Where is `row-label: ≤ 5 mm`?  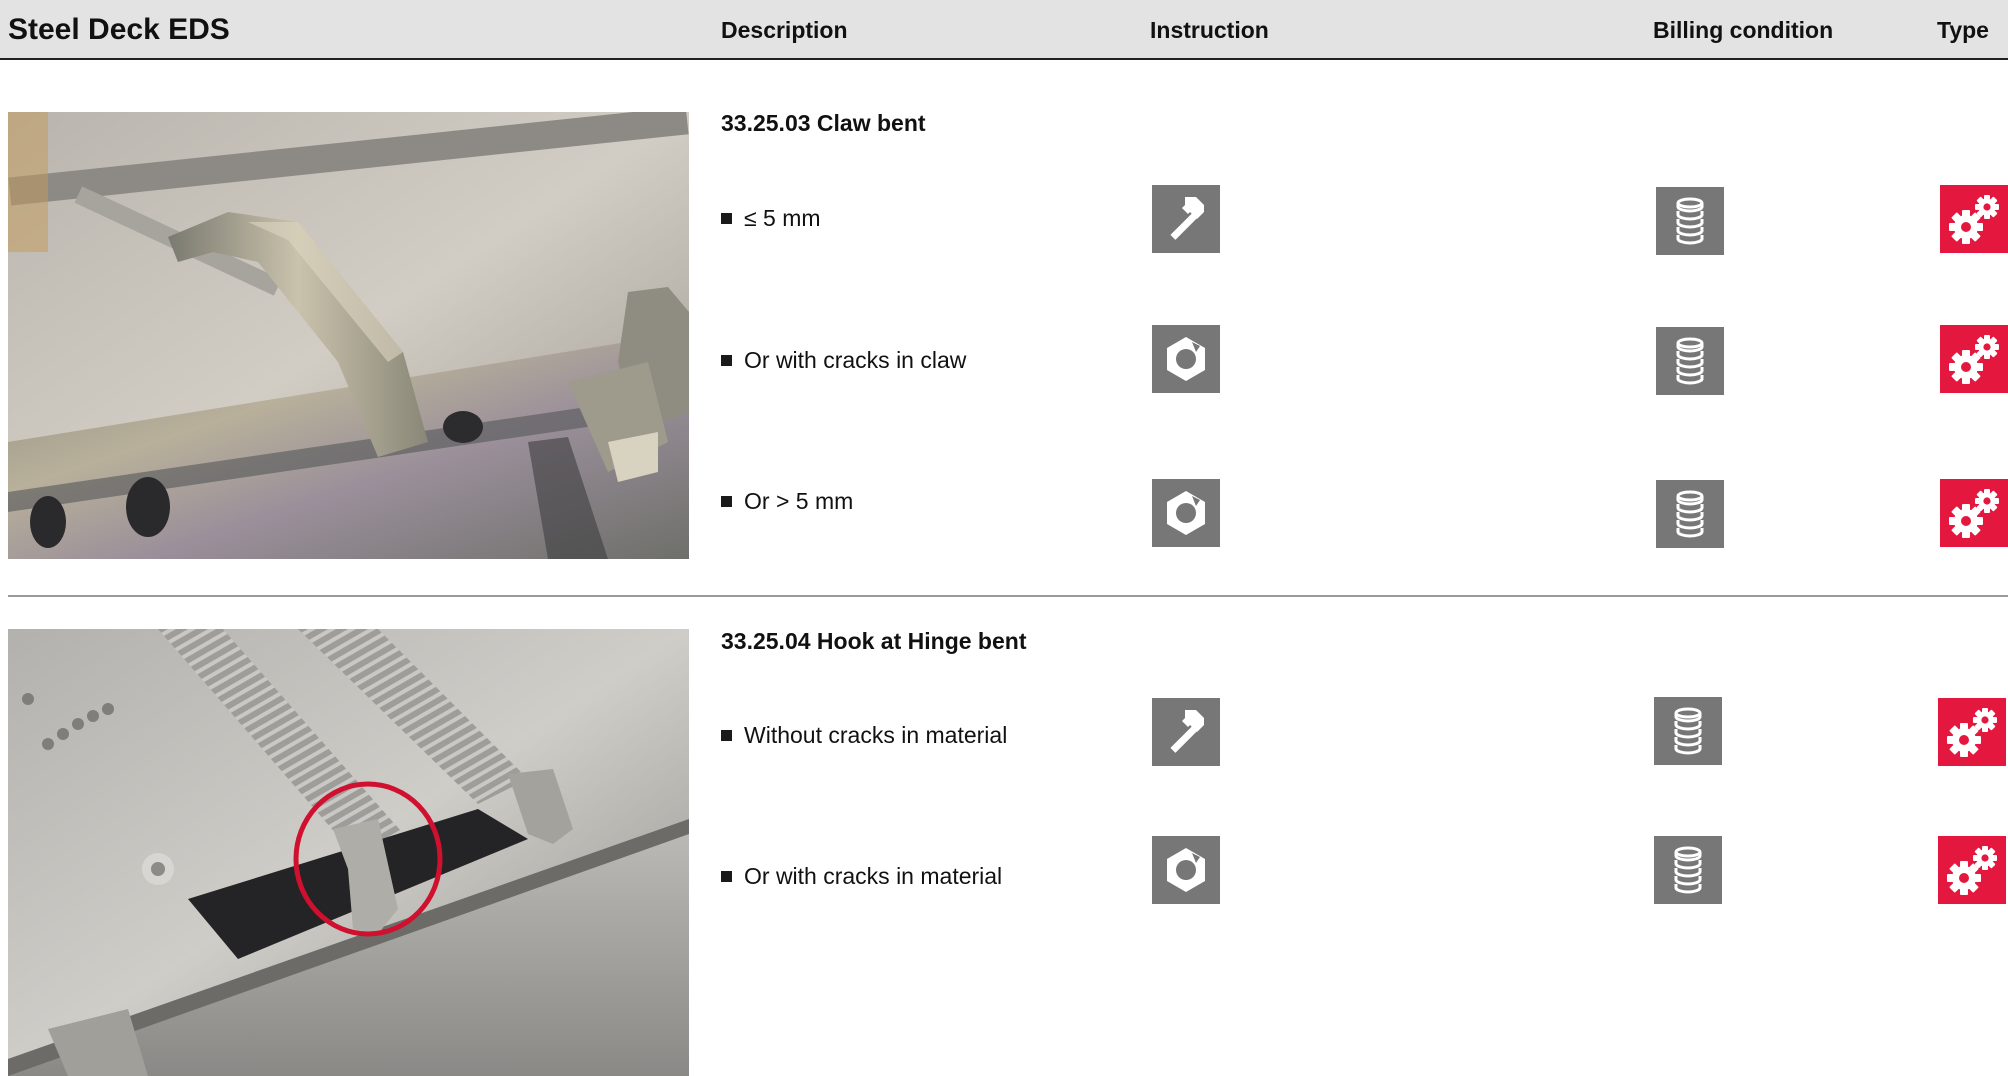 row-label: ≤ 5 mm is located at coordinates (771, 218).